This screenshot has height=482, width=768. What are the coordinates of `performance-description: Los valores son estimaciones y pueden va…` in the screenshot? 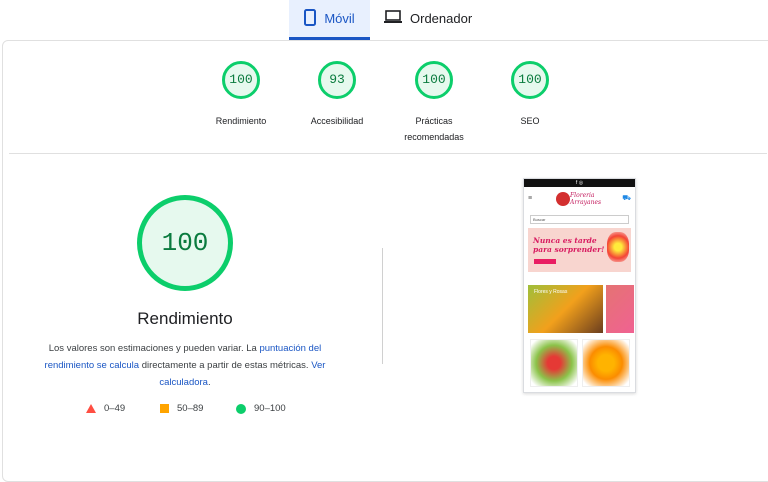 It's located at (185, 365).